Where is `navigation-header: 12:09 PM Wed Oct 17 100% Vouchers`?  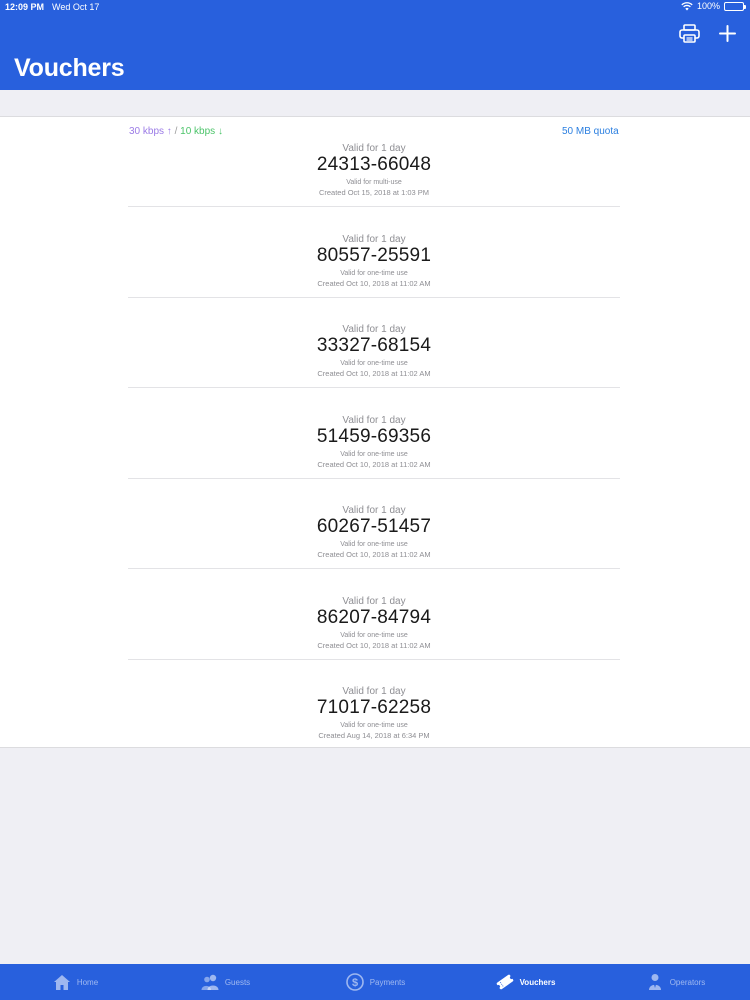
navigation-header: 12:09 PM Wed Oct 17 100% Vouchers is located at coordinates (375, 45).